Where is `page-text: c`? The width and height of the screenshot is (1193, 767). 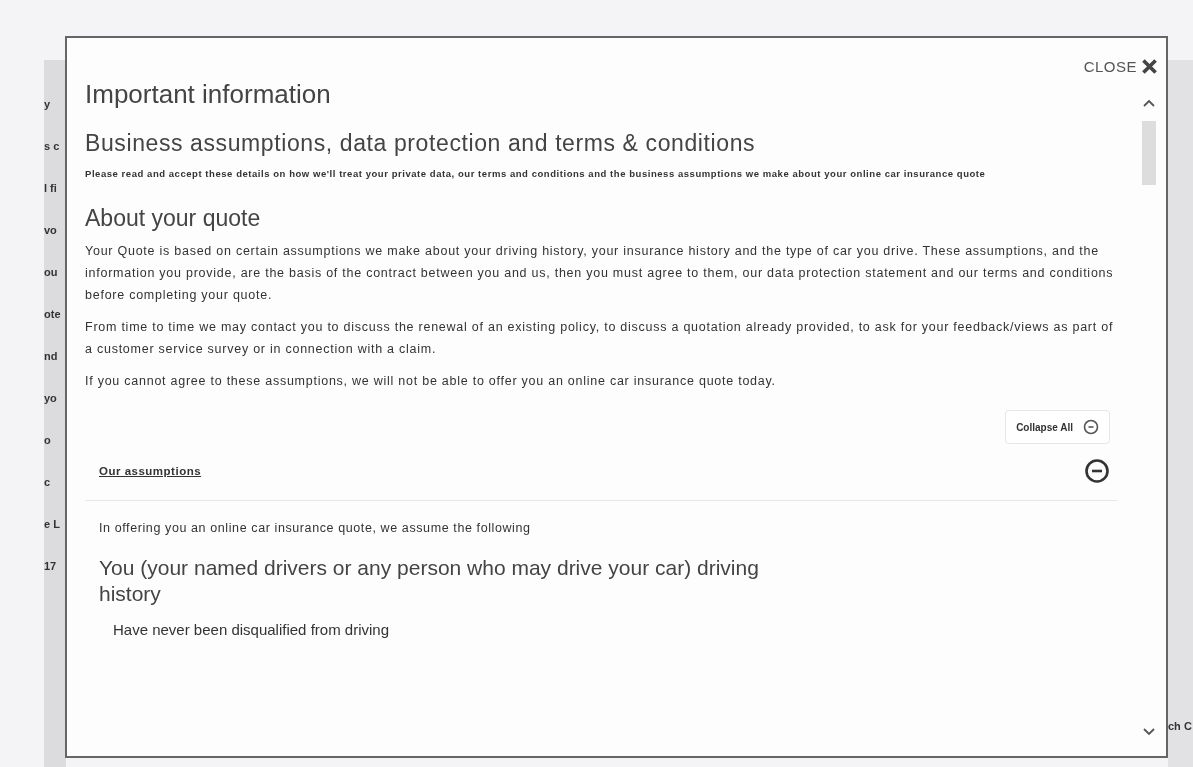
page-text: c is located at coordinates (48, 482).